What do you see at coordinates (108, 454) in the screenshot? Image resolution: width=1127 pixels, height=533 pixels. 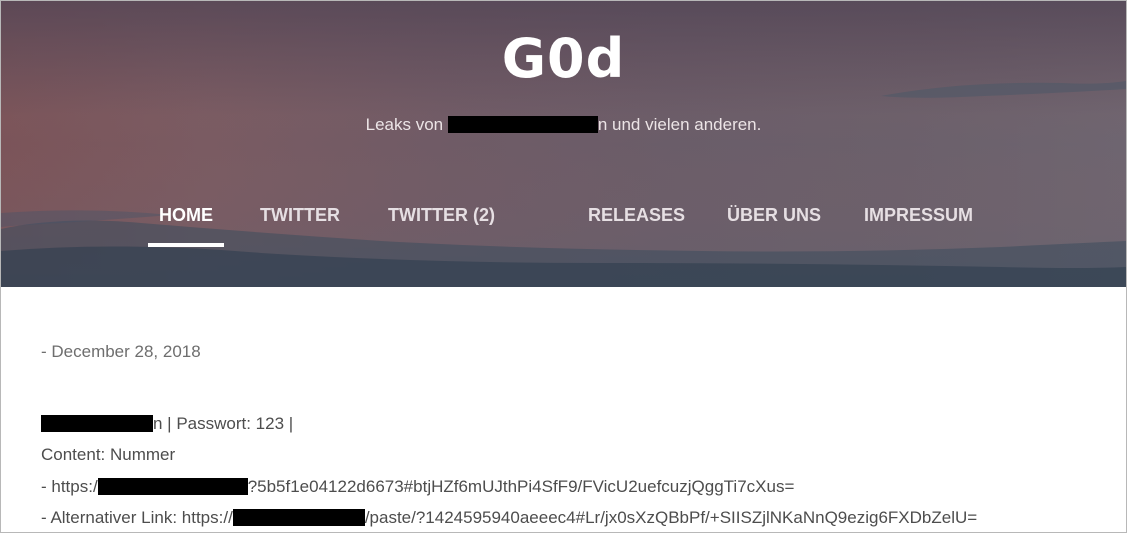 I see `content-line: Content: Nummer` at bounding box center [108, 454].